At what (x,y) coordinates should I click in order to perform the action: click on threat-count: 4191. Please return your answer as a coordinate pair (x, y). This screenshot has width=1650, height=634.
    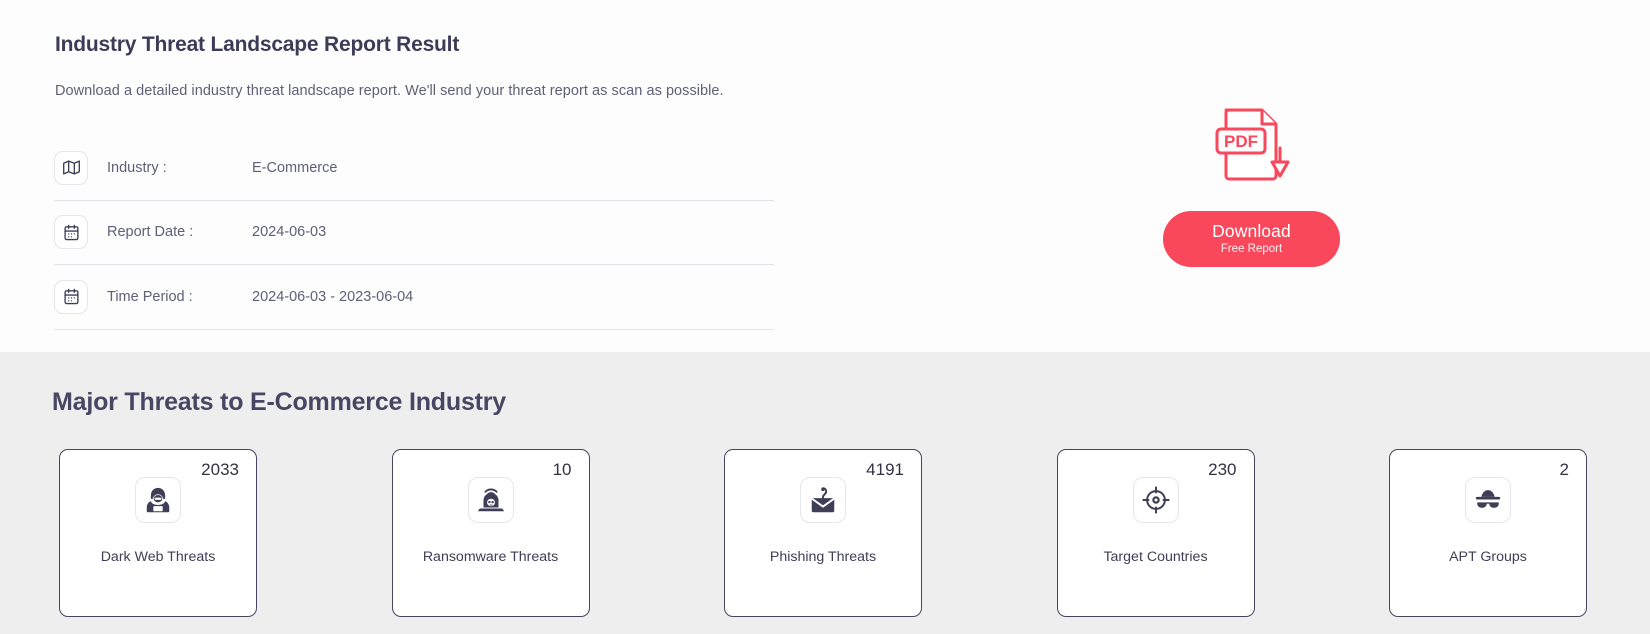
    Looking at the image, I should click on (885, 469).